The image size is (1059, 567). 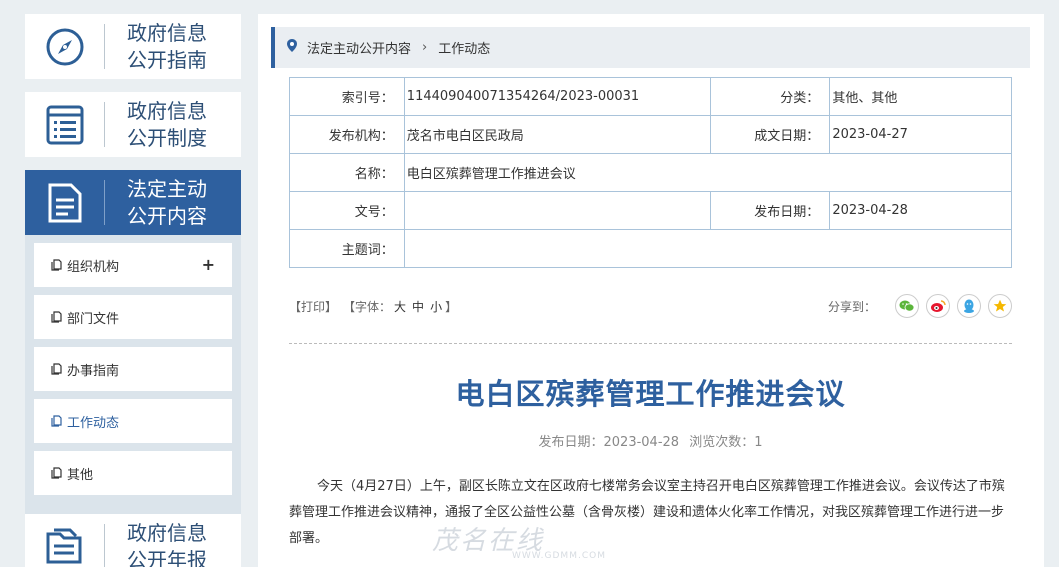 I want to click on folder-icon, so click(x=65, y=540).